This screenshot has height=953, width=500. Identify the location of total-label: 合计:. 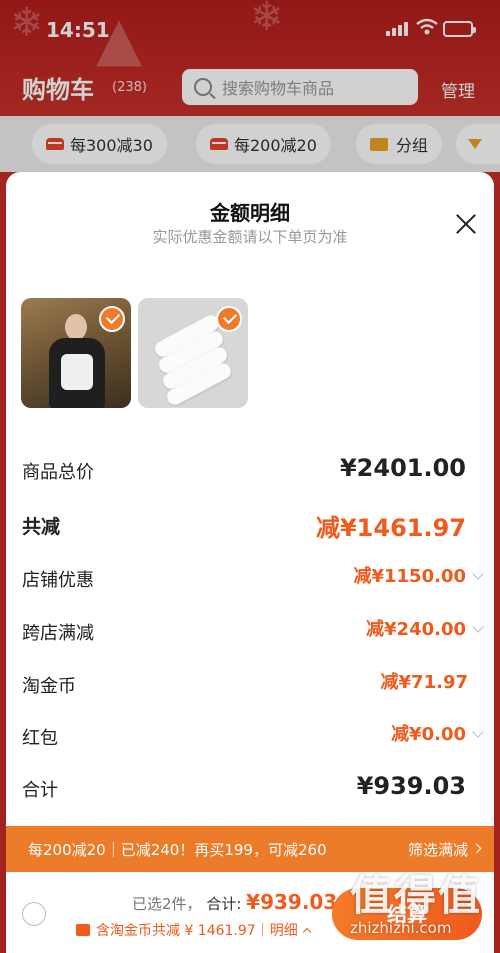
(224, 904).